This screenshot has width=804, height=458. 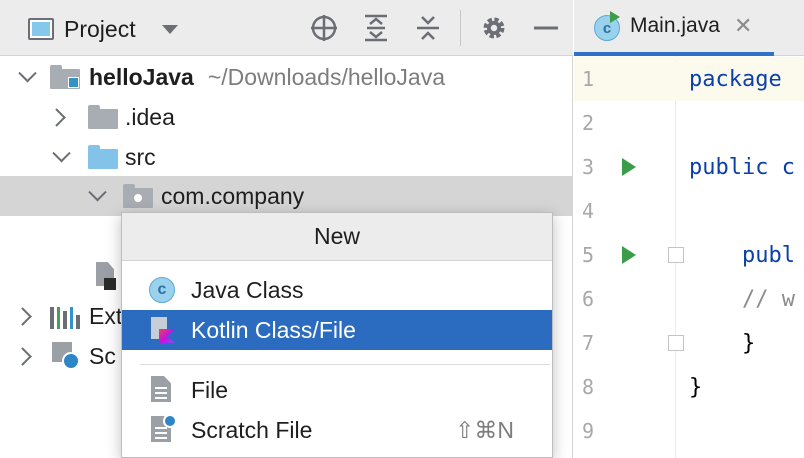 I want to click on tree-item-label: Ext, so click(x=106, y=315).